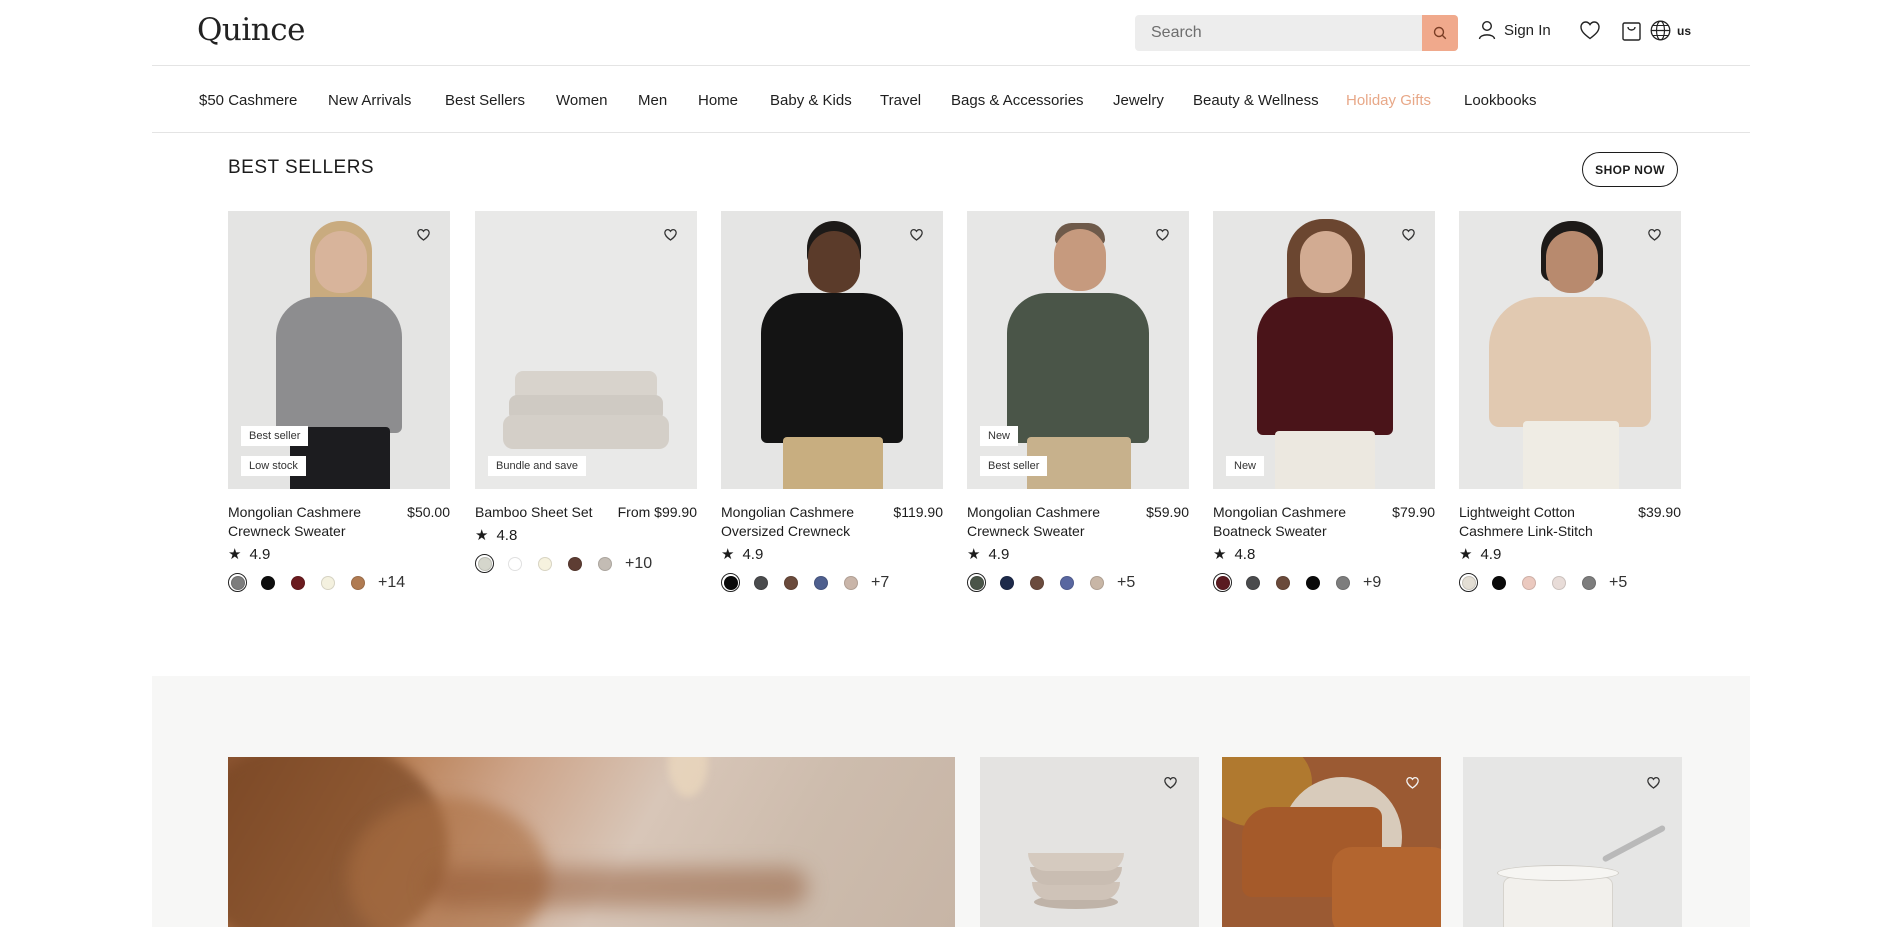 This screenshot has height=927, width=1903. What do you see at coordinates (1440, 33) in the screenshot?
I see `search-button` at bounding box center [1440, 33].